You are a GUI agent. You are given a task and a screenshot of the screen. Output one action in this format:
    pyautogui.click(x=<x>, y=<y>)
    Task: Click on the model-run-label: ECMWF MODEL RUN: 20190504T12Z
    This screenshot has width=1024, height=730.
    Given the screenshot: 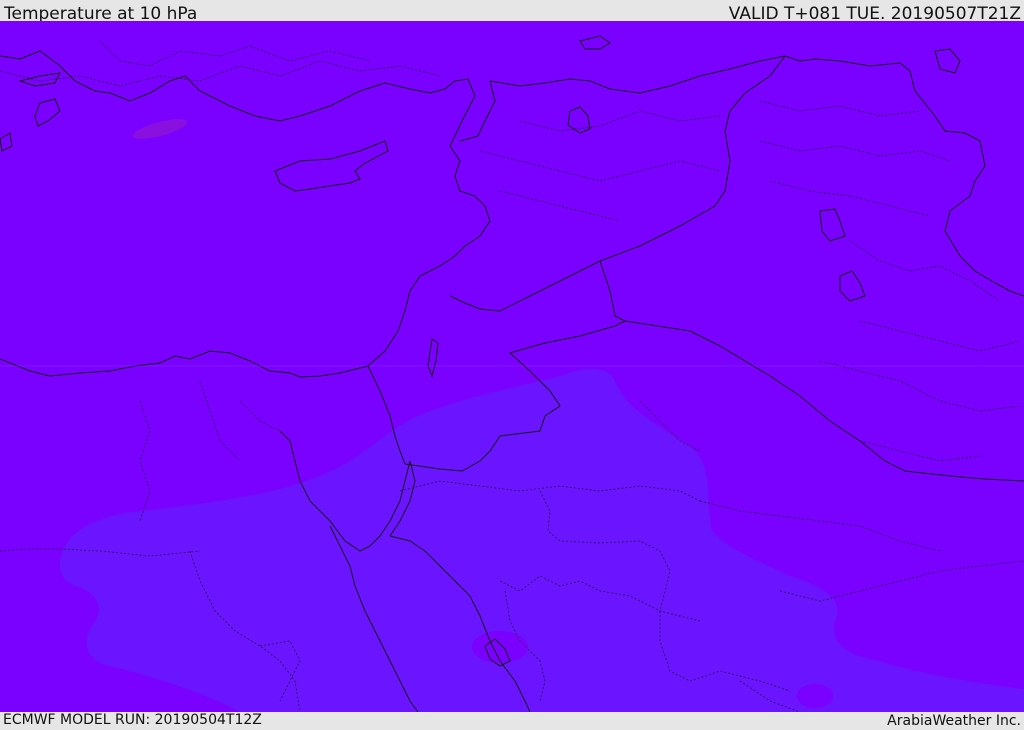 What is the action you would take?
    pyautogui.click(x=132, y=720)
    